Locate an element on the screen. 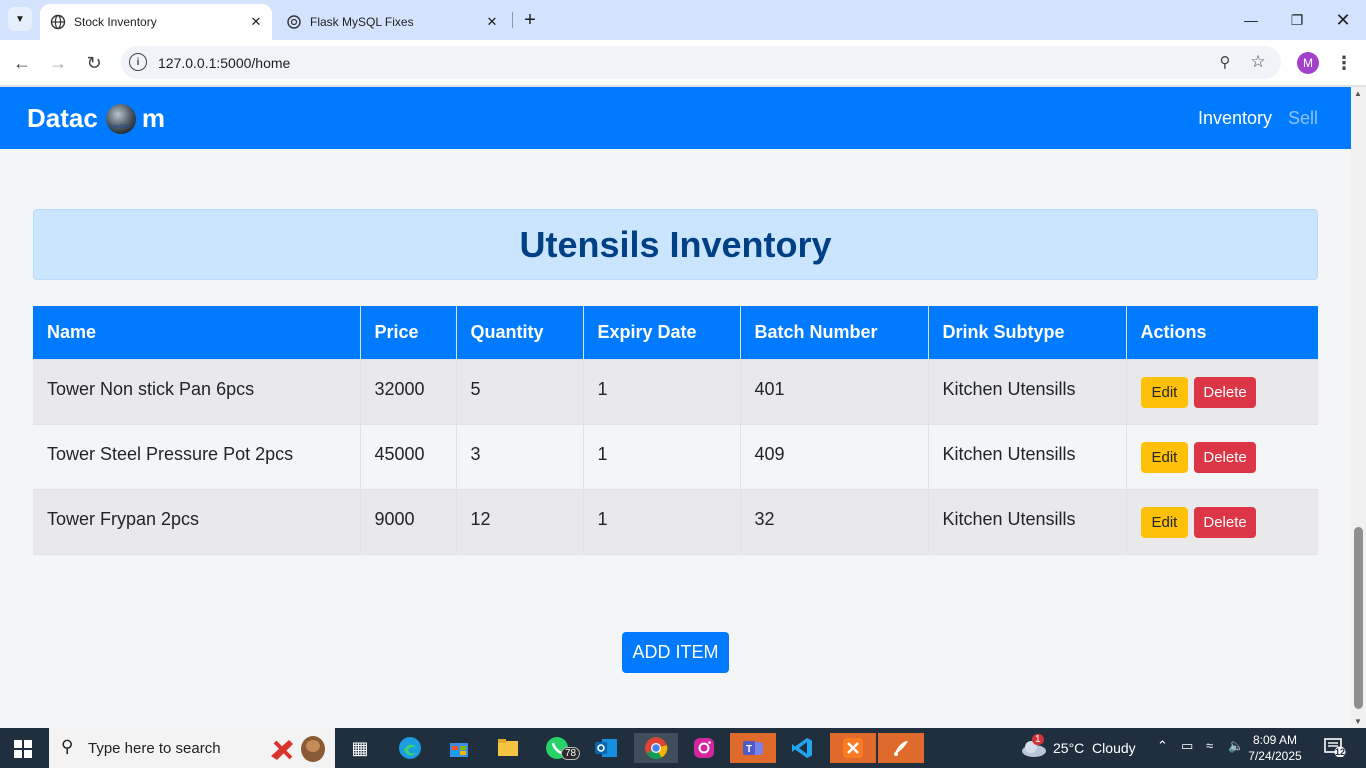 Image resolution: width=1366 pixels, height=768 pixels. scroll-up-arrow-icon: ▲ is located at coordinates (1358, 93).